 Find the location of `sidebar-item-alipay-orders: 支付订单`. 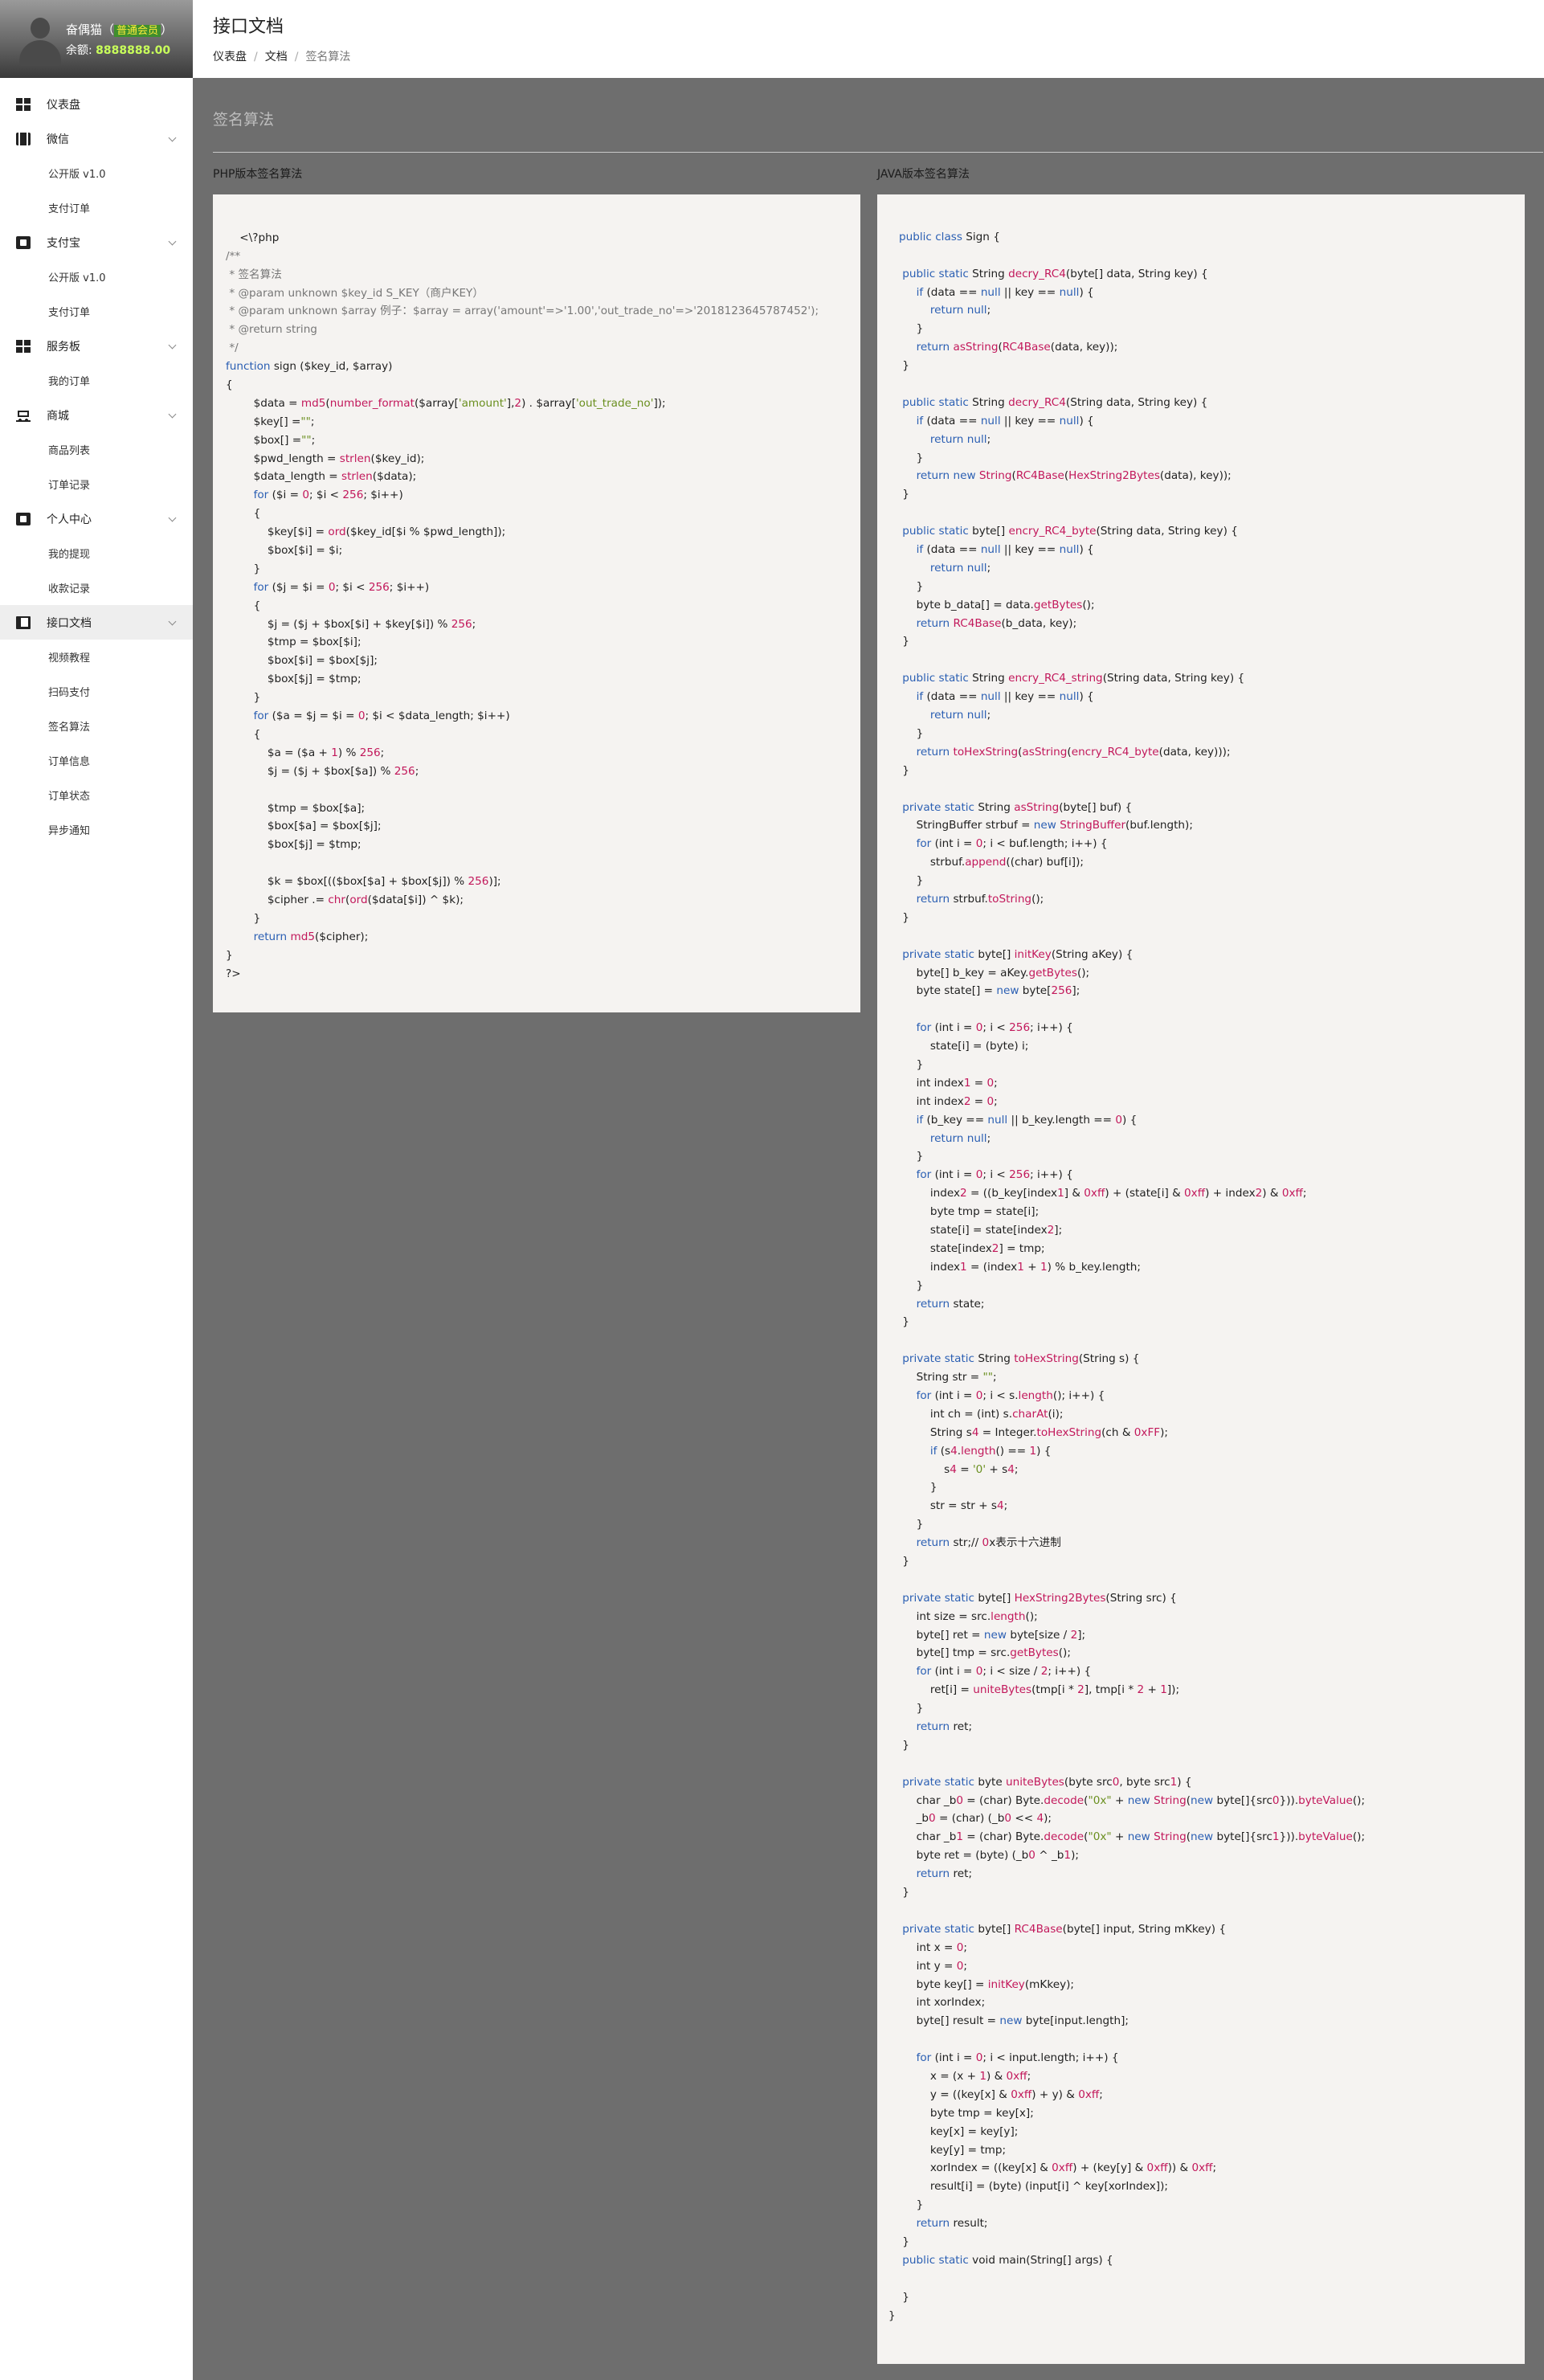

sidebar-item-alipay-orders: 支付订单 is located at coordinates (96, 311).